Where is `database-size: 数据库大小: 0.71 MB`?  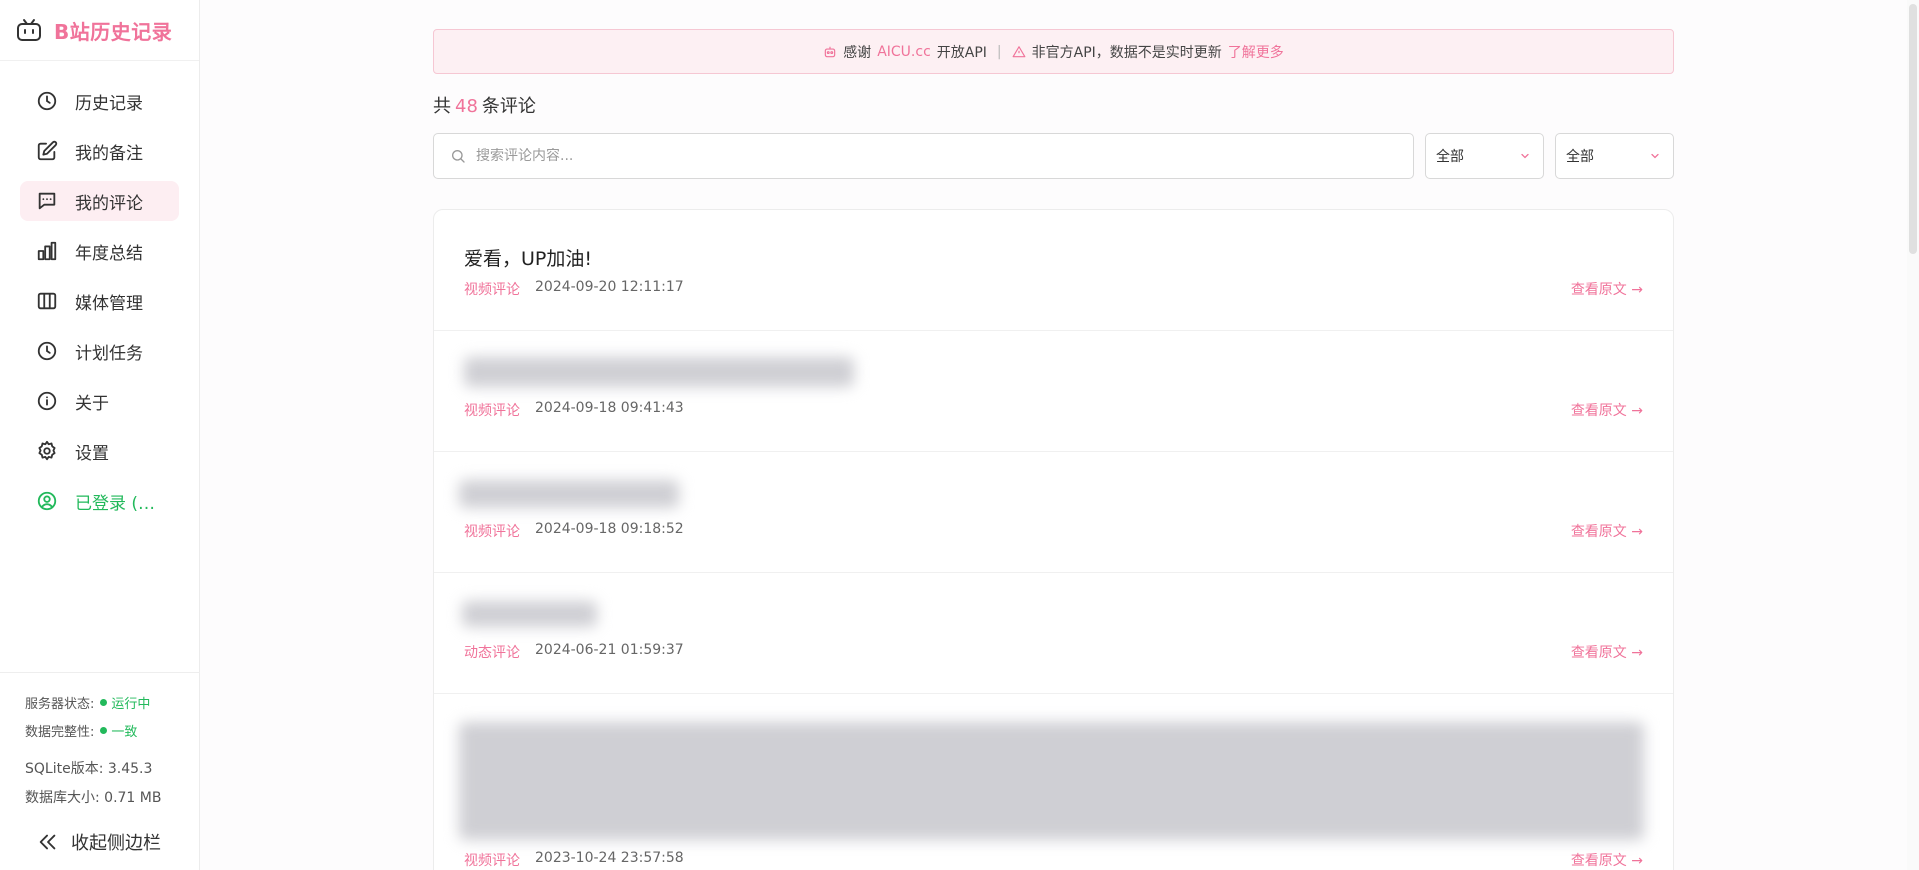 database-size: 数据库大小: 0.71 MB is located at coordinates (93, 798).